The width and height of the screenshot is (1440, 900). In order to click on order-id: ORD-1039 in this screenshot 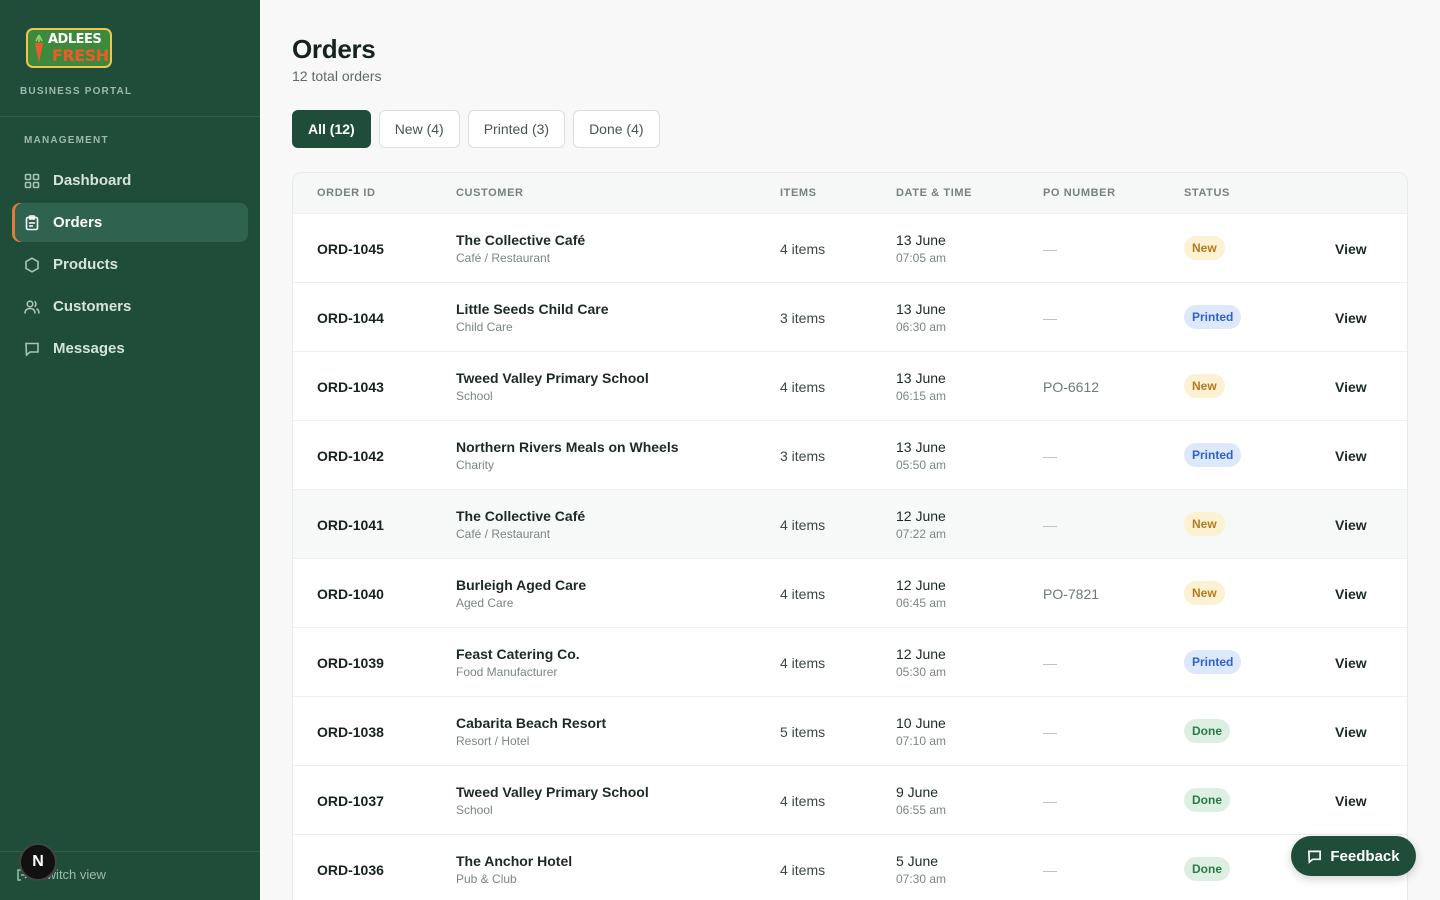, I will do `click(350, 663)`.